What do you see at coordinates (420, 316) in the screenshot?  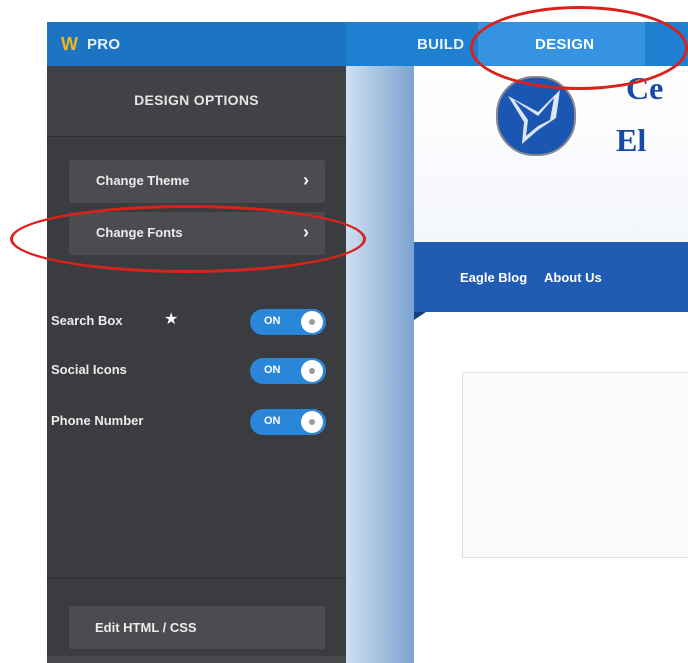 I see `nav-ribbon` at bounding box center [420, 316].